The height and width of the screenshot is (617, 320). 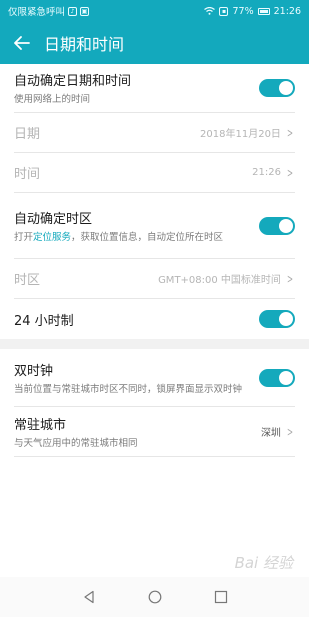 I want to click on dual-clock-label: 双时钟, so click(x=34, y=371).